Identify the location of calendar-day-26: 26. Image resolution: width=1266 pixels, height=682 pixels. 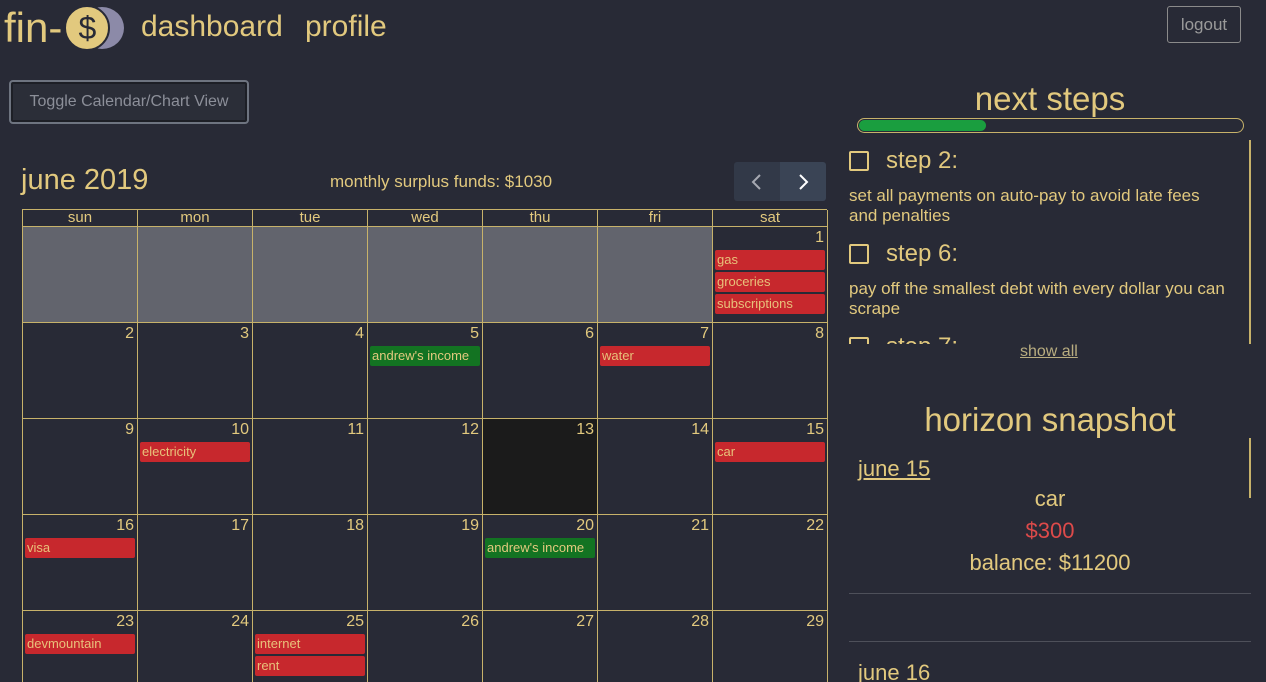
(425, 646).